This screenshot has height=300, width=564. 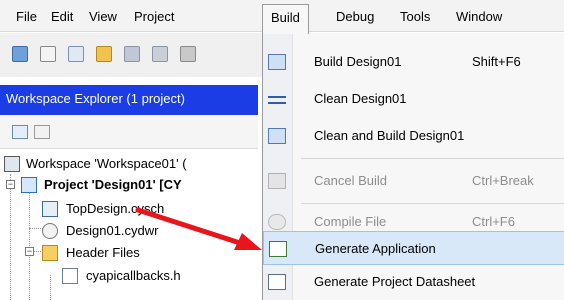 I want to click on compile-file-icon, so click(x=277, y=222).